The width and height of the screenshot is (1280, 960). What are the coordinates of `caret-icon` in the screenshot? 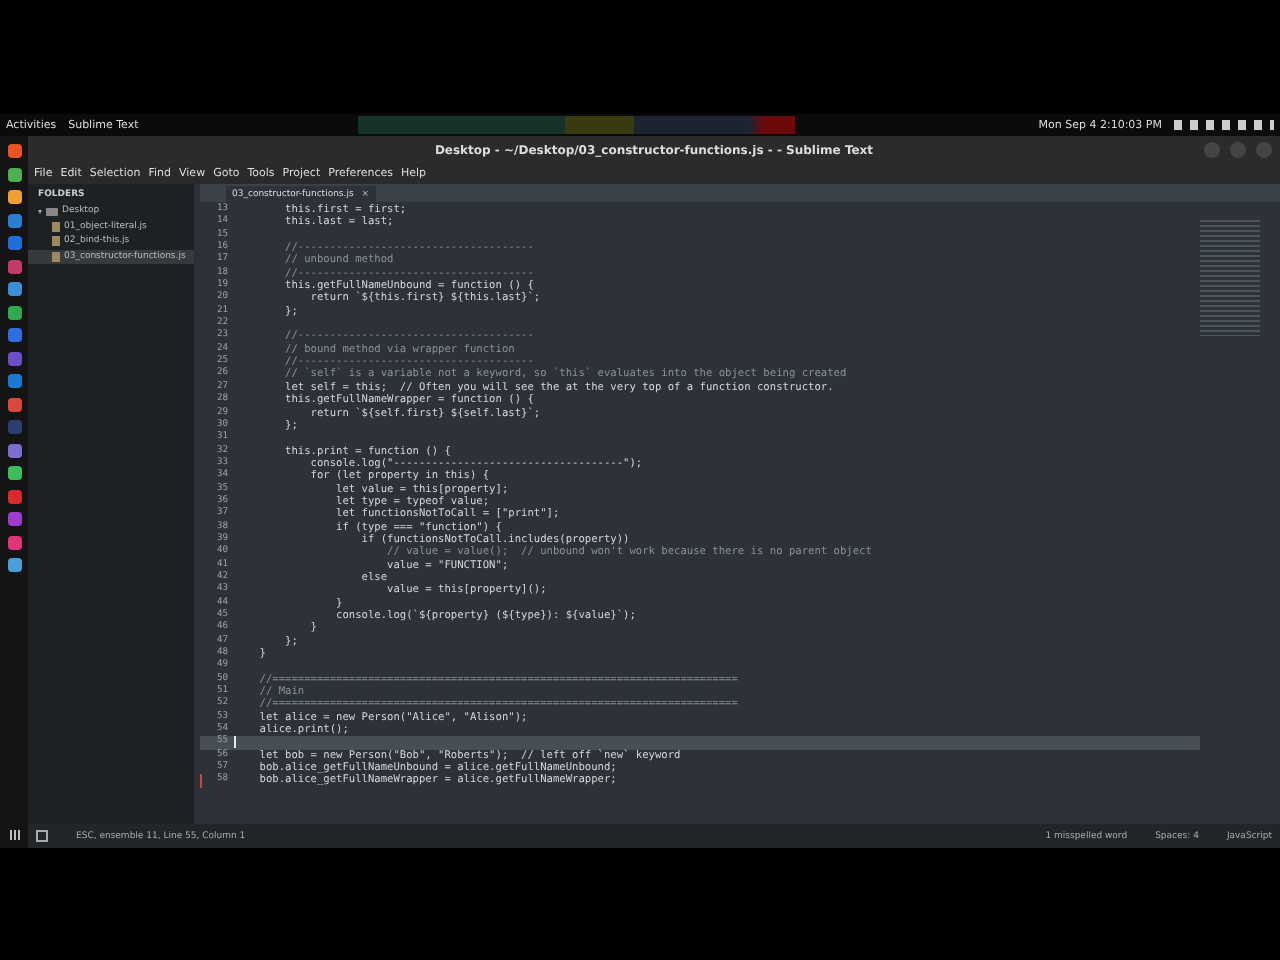 It's located at (40, 211).